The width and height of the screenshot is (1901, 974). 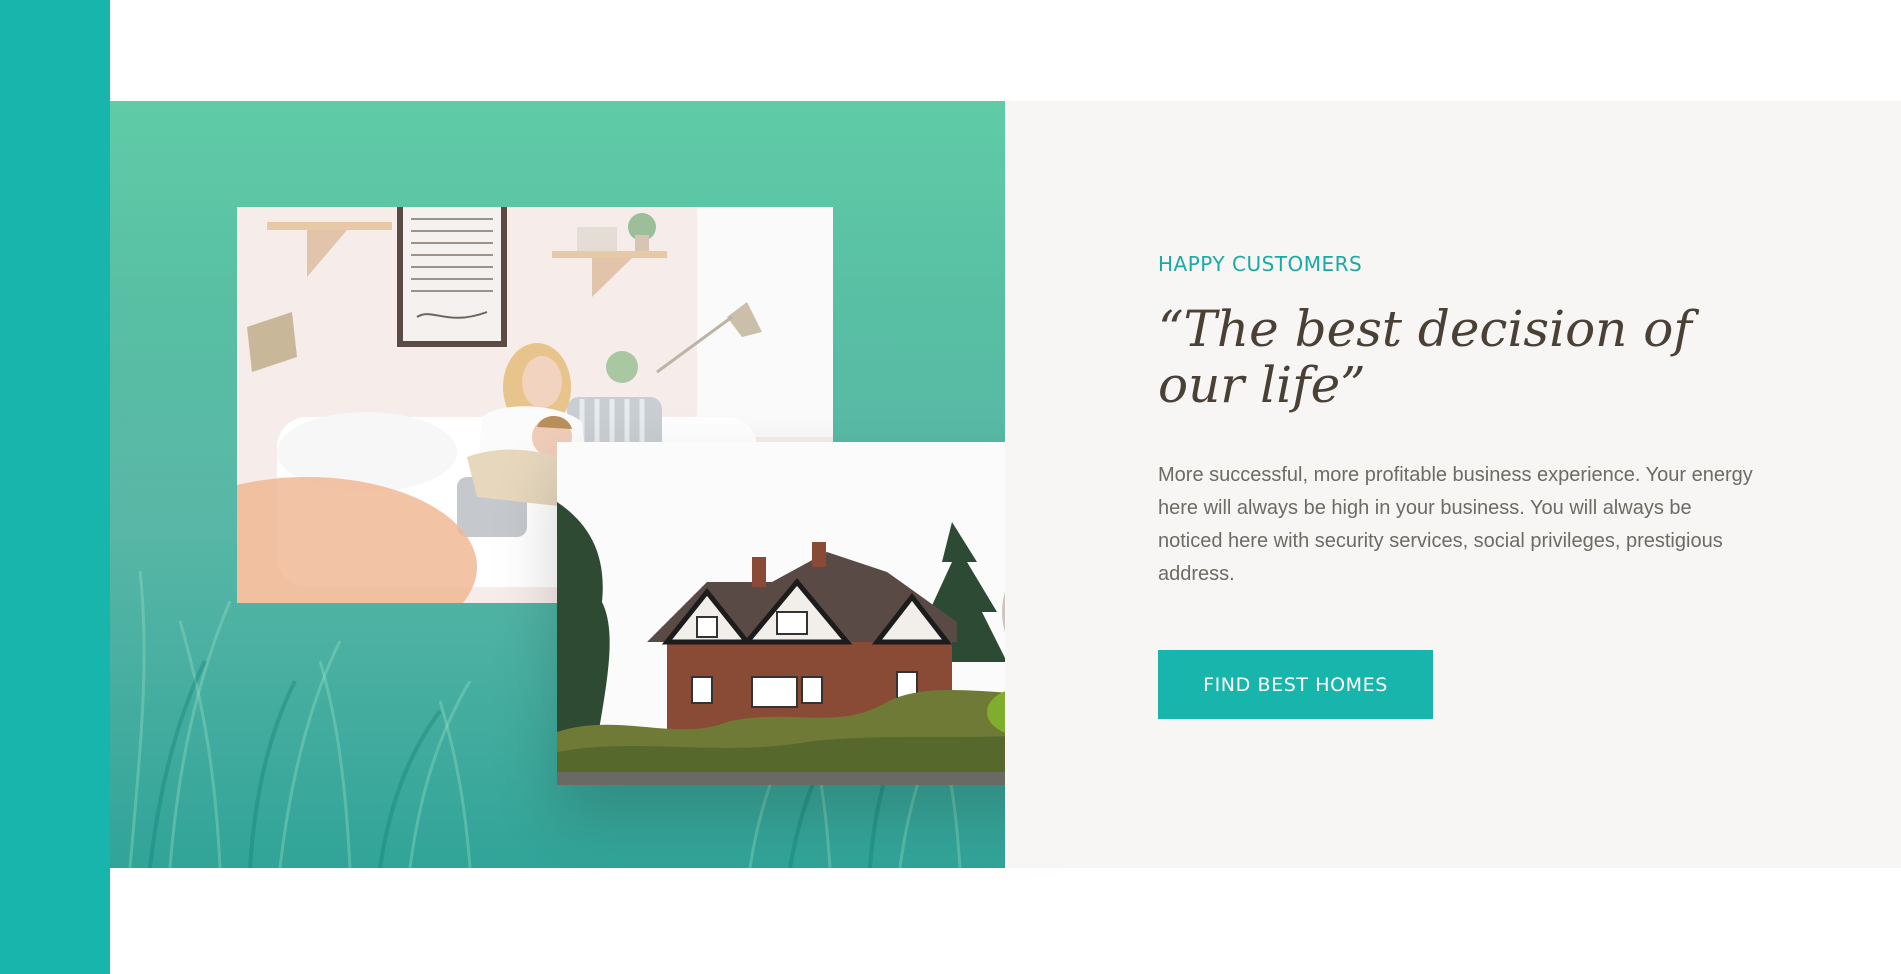 I want to click on accent-sidebar, so click(x=55, y=487).